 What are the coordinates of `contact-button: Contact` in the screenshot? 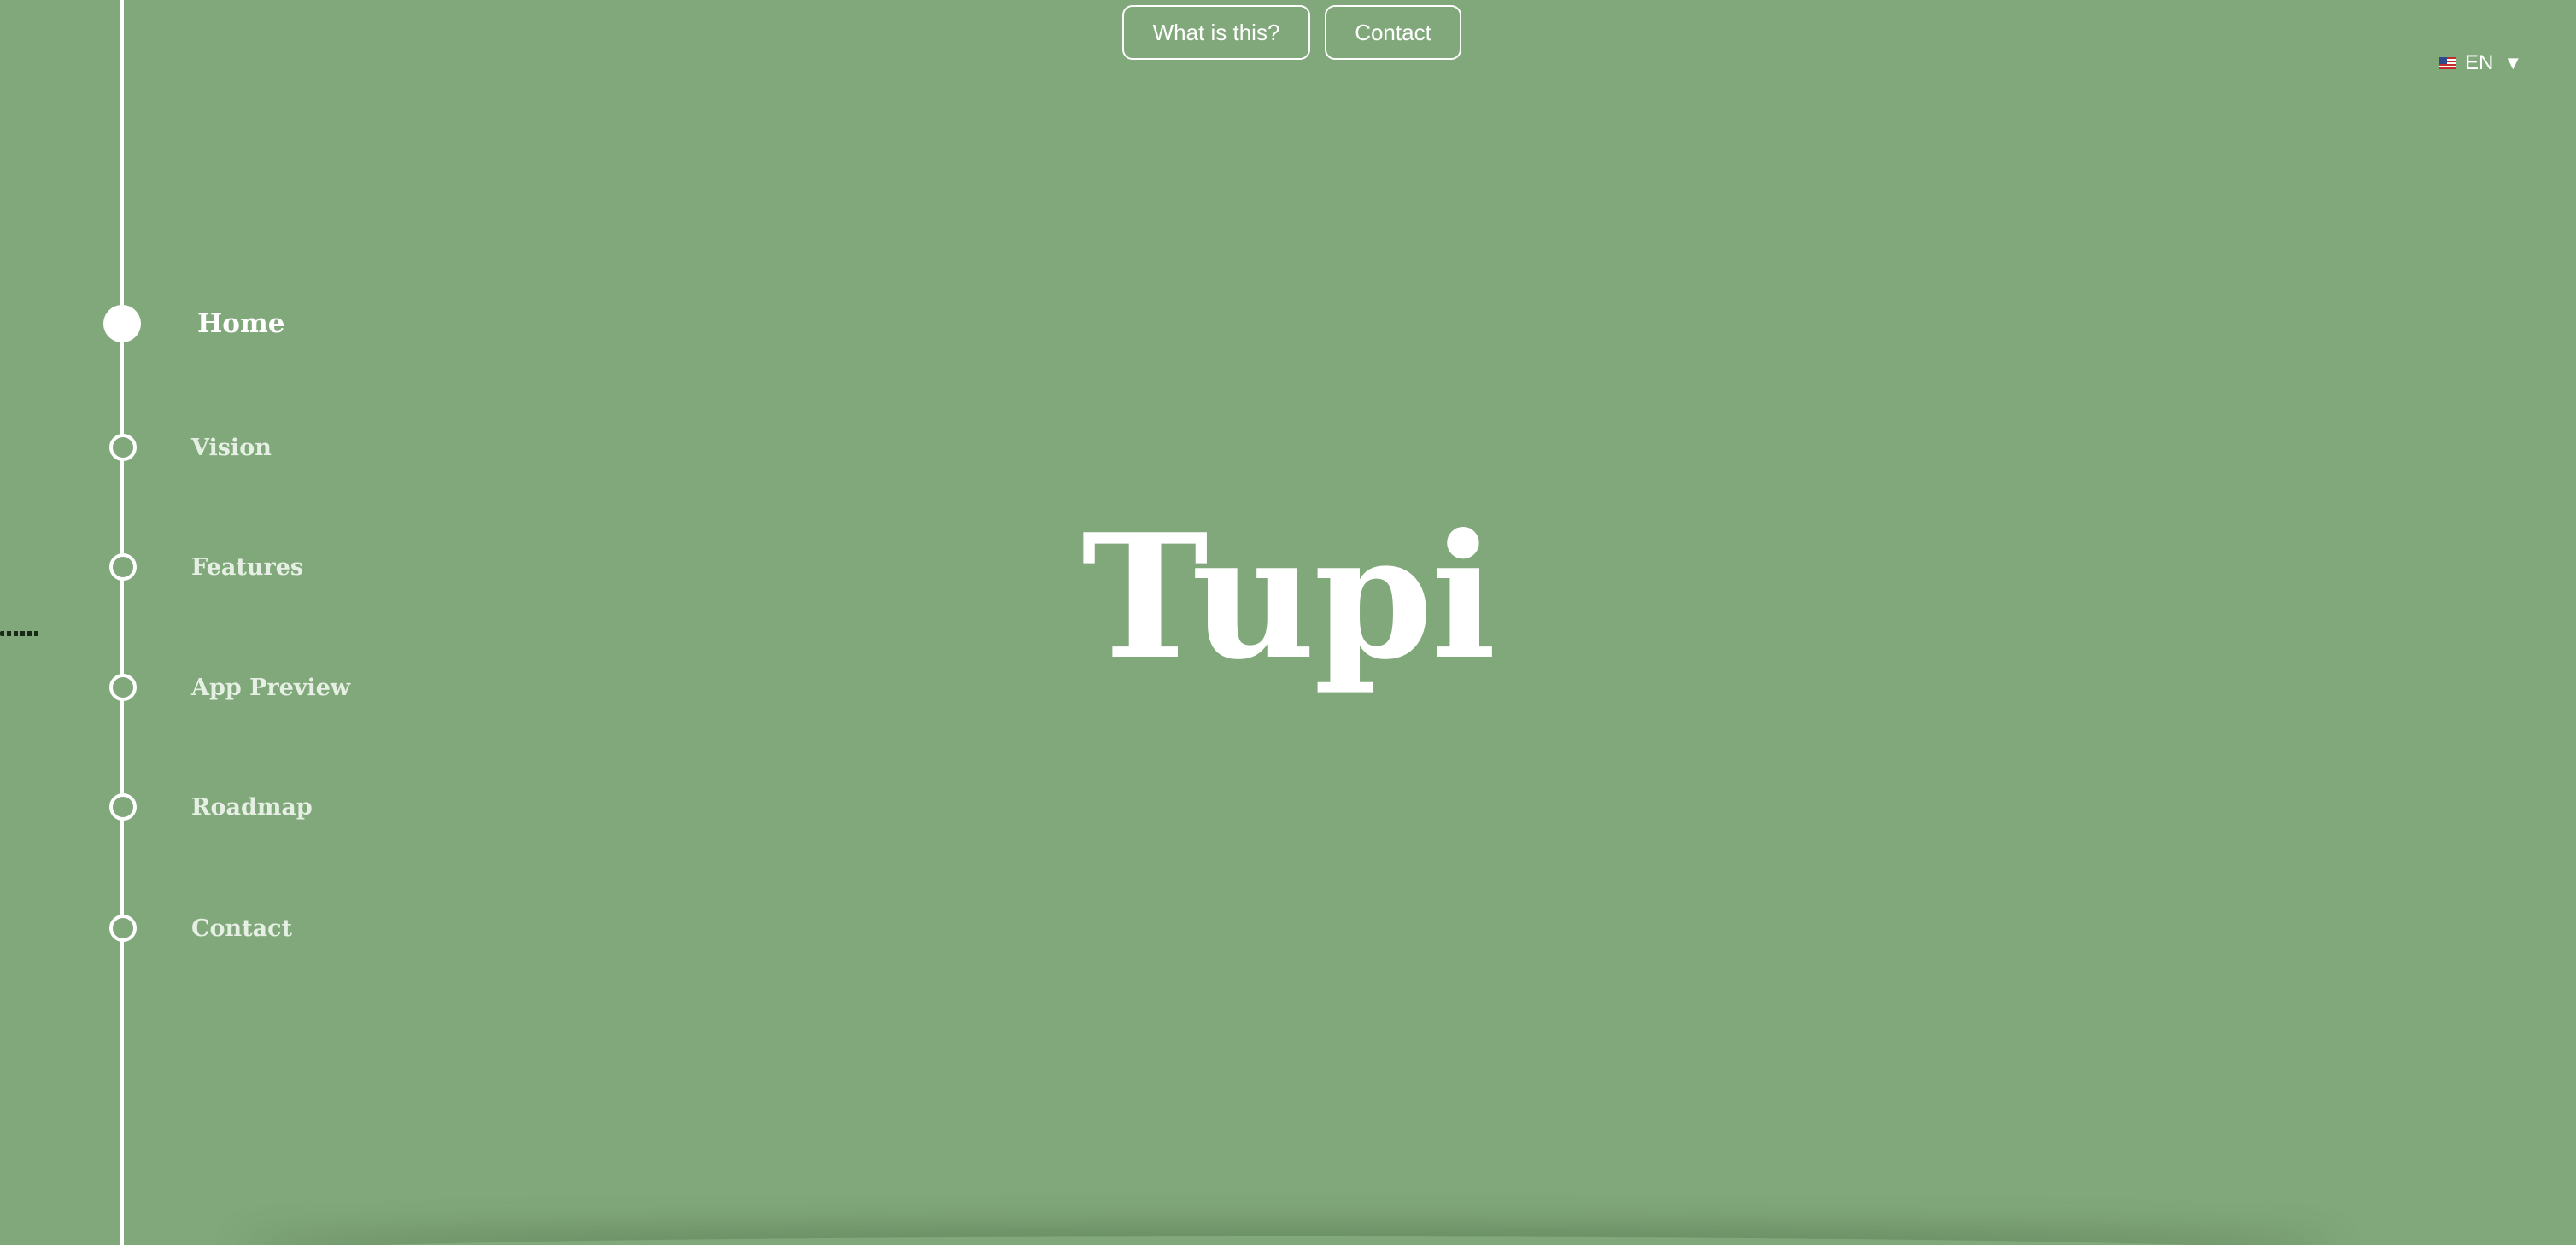 It's located at (1393, 32).